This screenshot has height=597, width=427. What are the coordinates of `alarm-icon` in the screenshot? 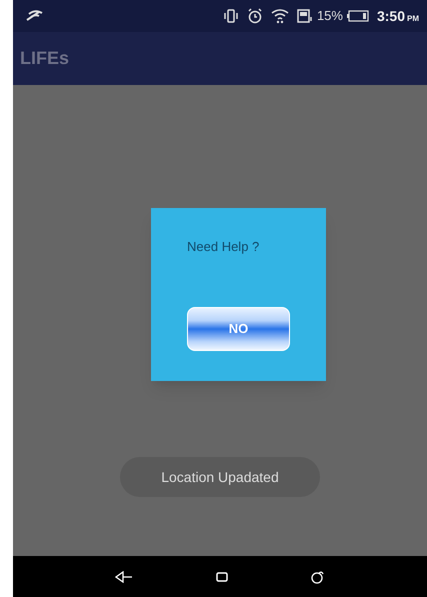 It's located at (254, 16).